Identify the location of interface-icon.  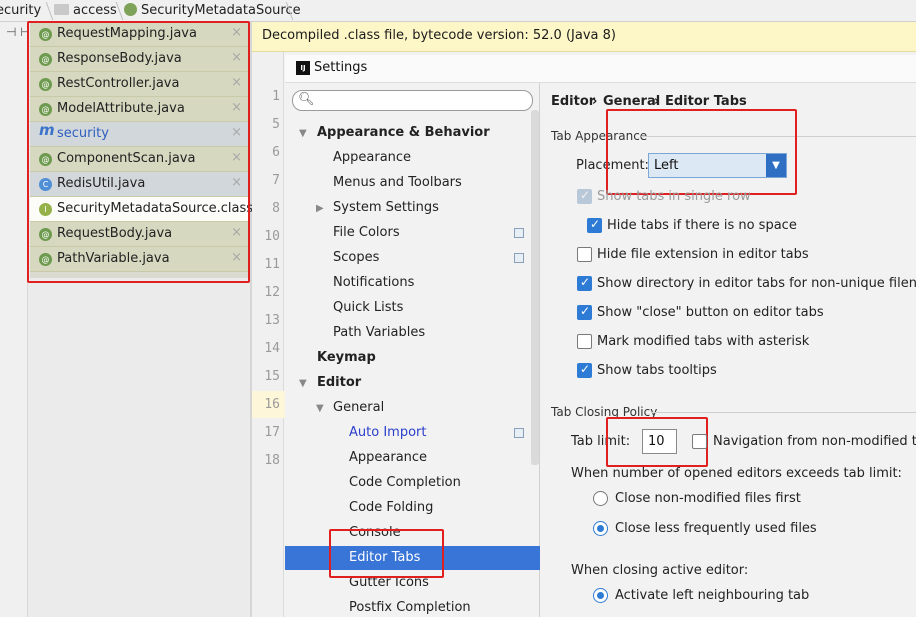
(130, 9).